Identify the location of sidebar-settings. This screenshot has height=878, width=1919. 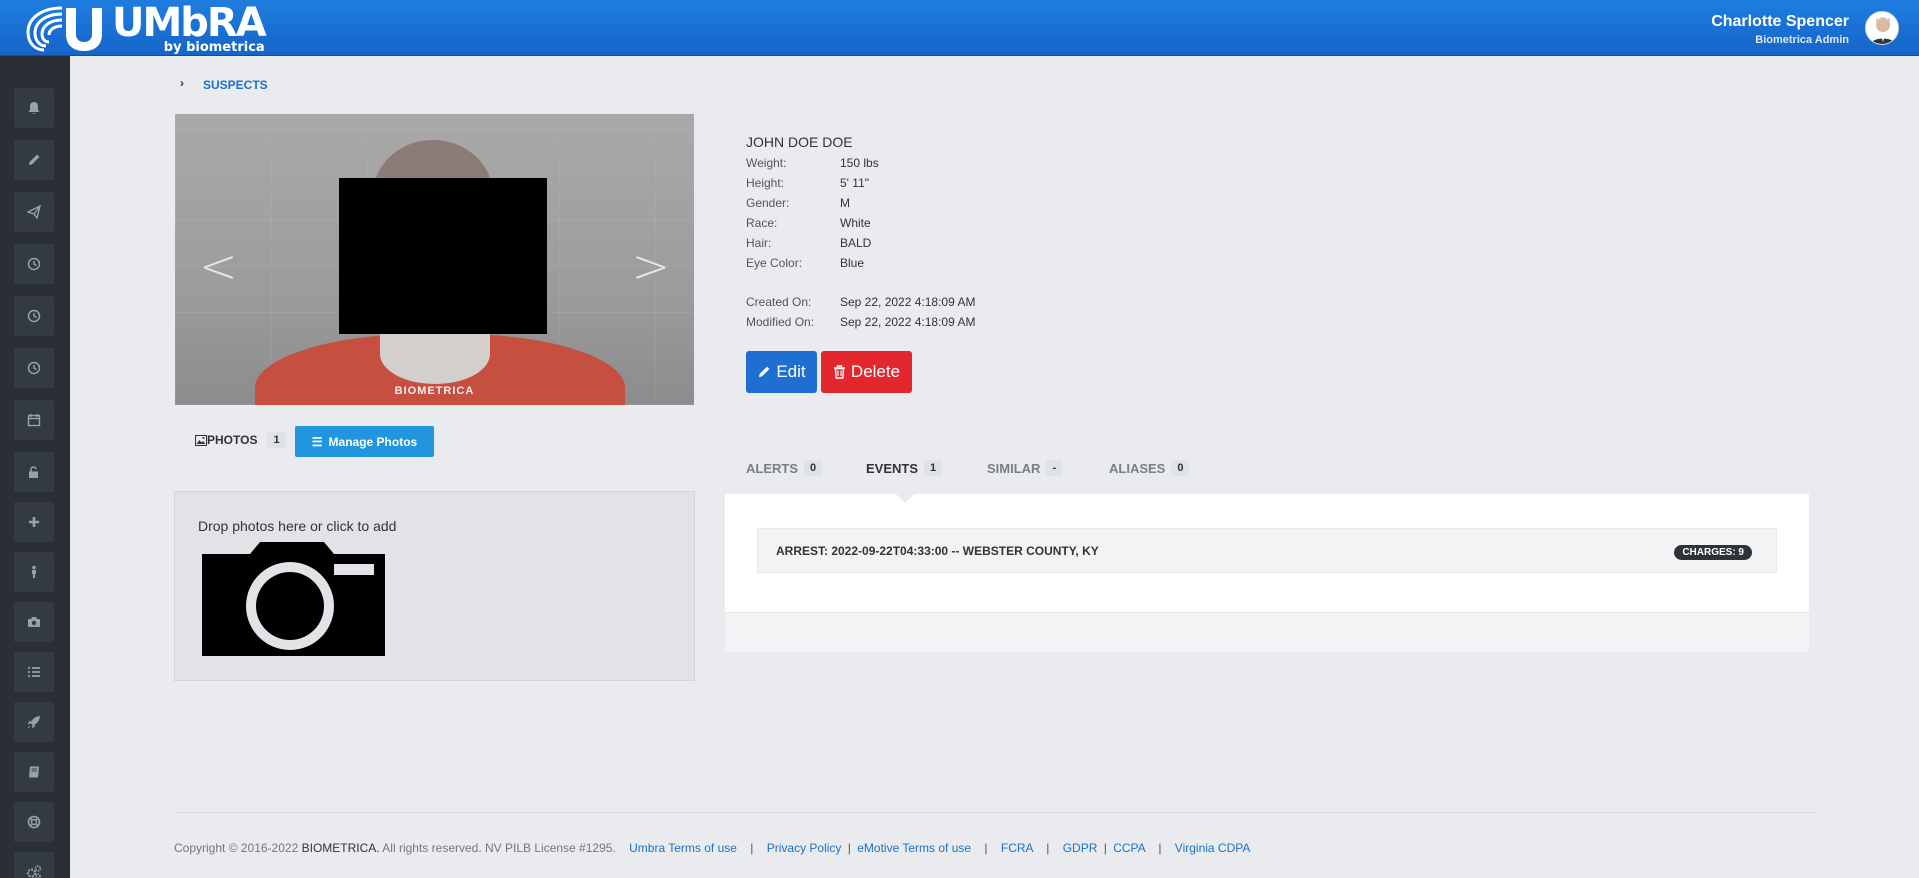
(34, 865).